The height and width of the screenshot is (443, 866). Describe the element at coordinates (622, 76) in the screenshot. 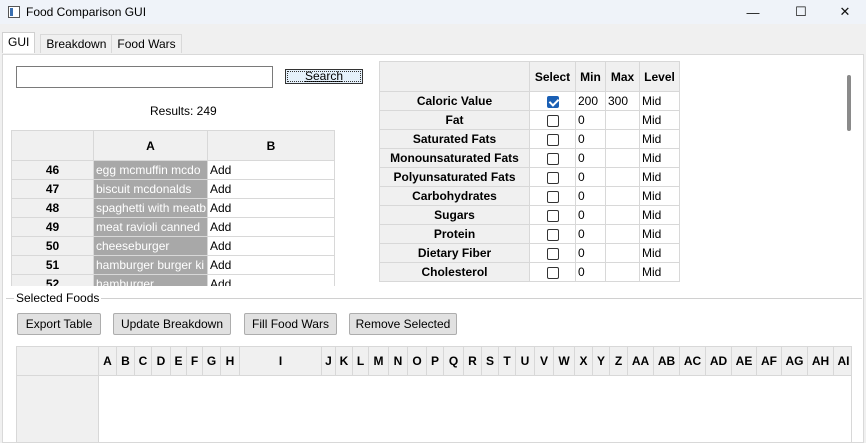

I see `column-header-max: Max` at that location.